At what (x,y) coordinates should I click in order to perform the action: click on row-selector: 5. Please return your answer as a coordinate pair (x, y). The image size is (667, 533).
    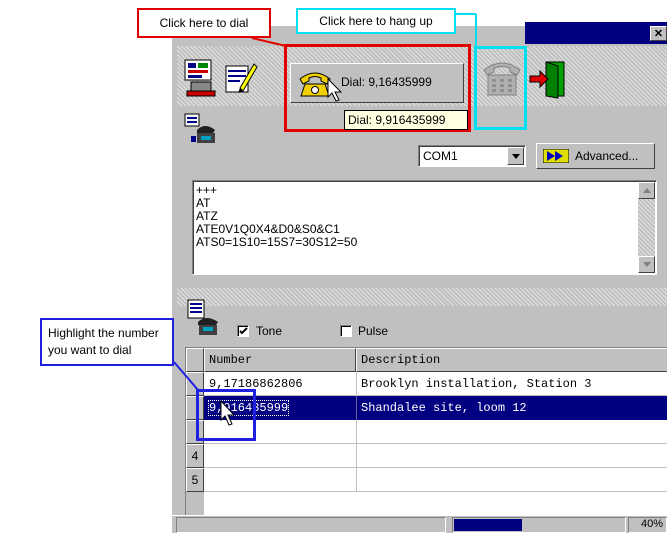
    Looking at the image, I should click on (195, 480).